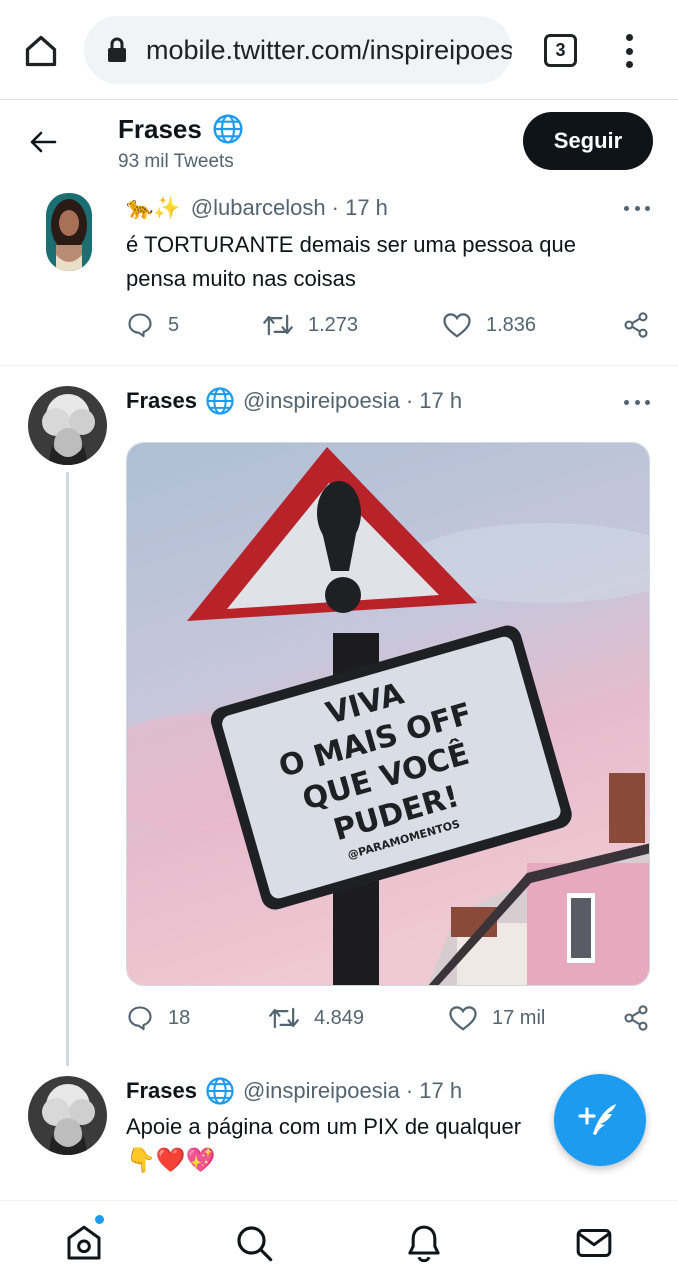  I want to click on browser-toolbar: mobile.twitter.com/inspireipoesia 3, so click(339, 50).